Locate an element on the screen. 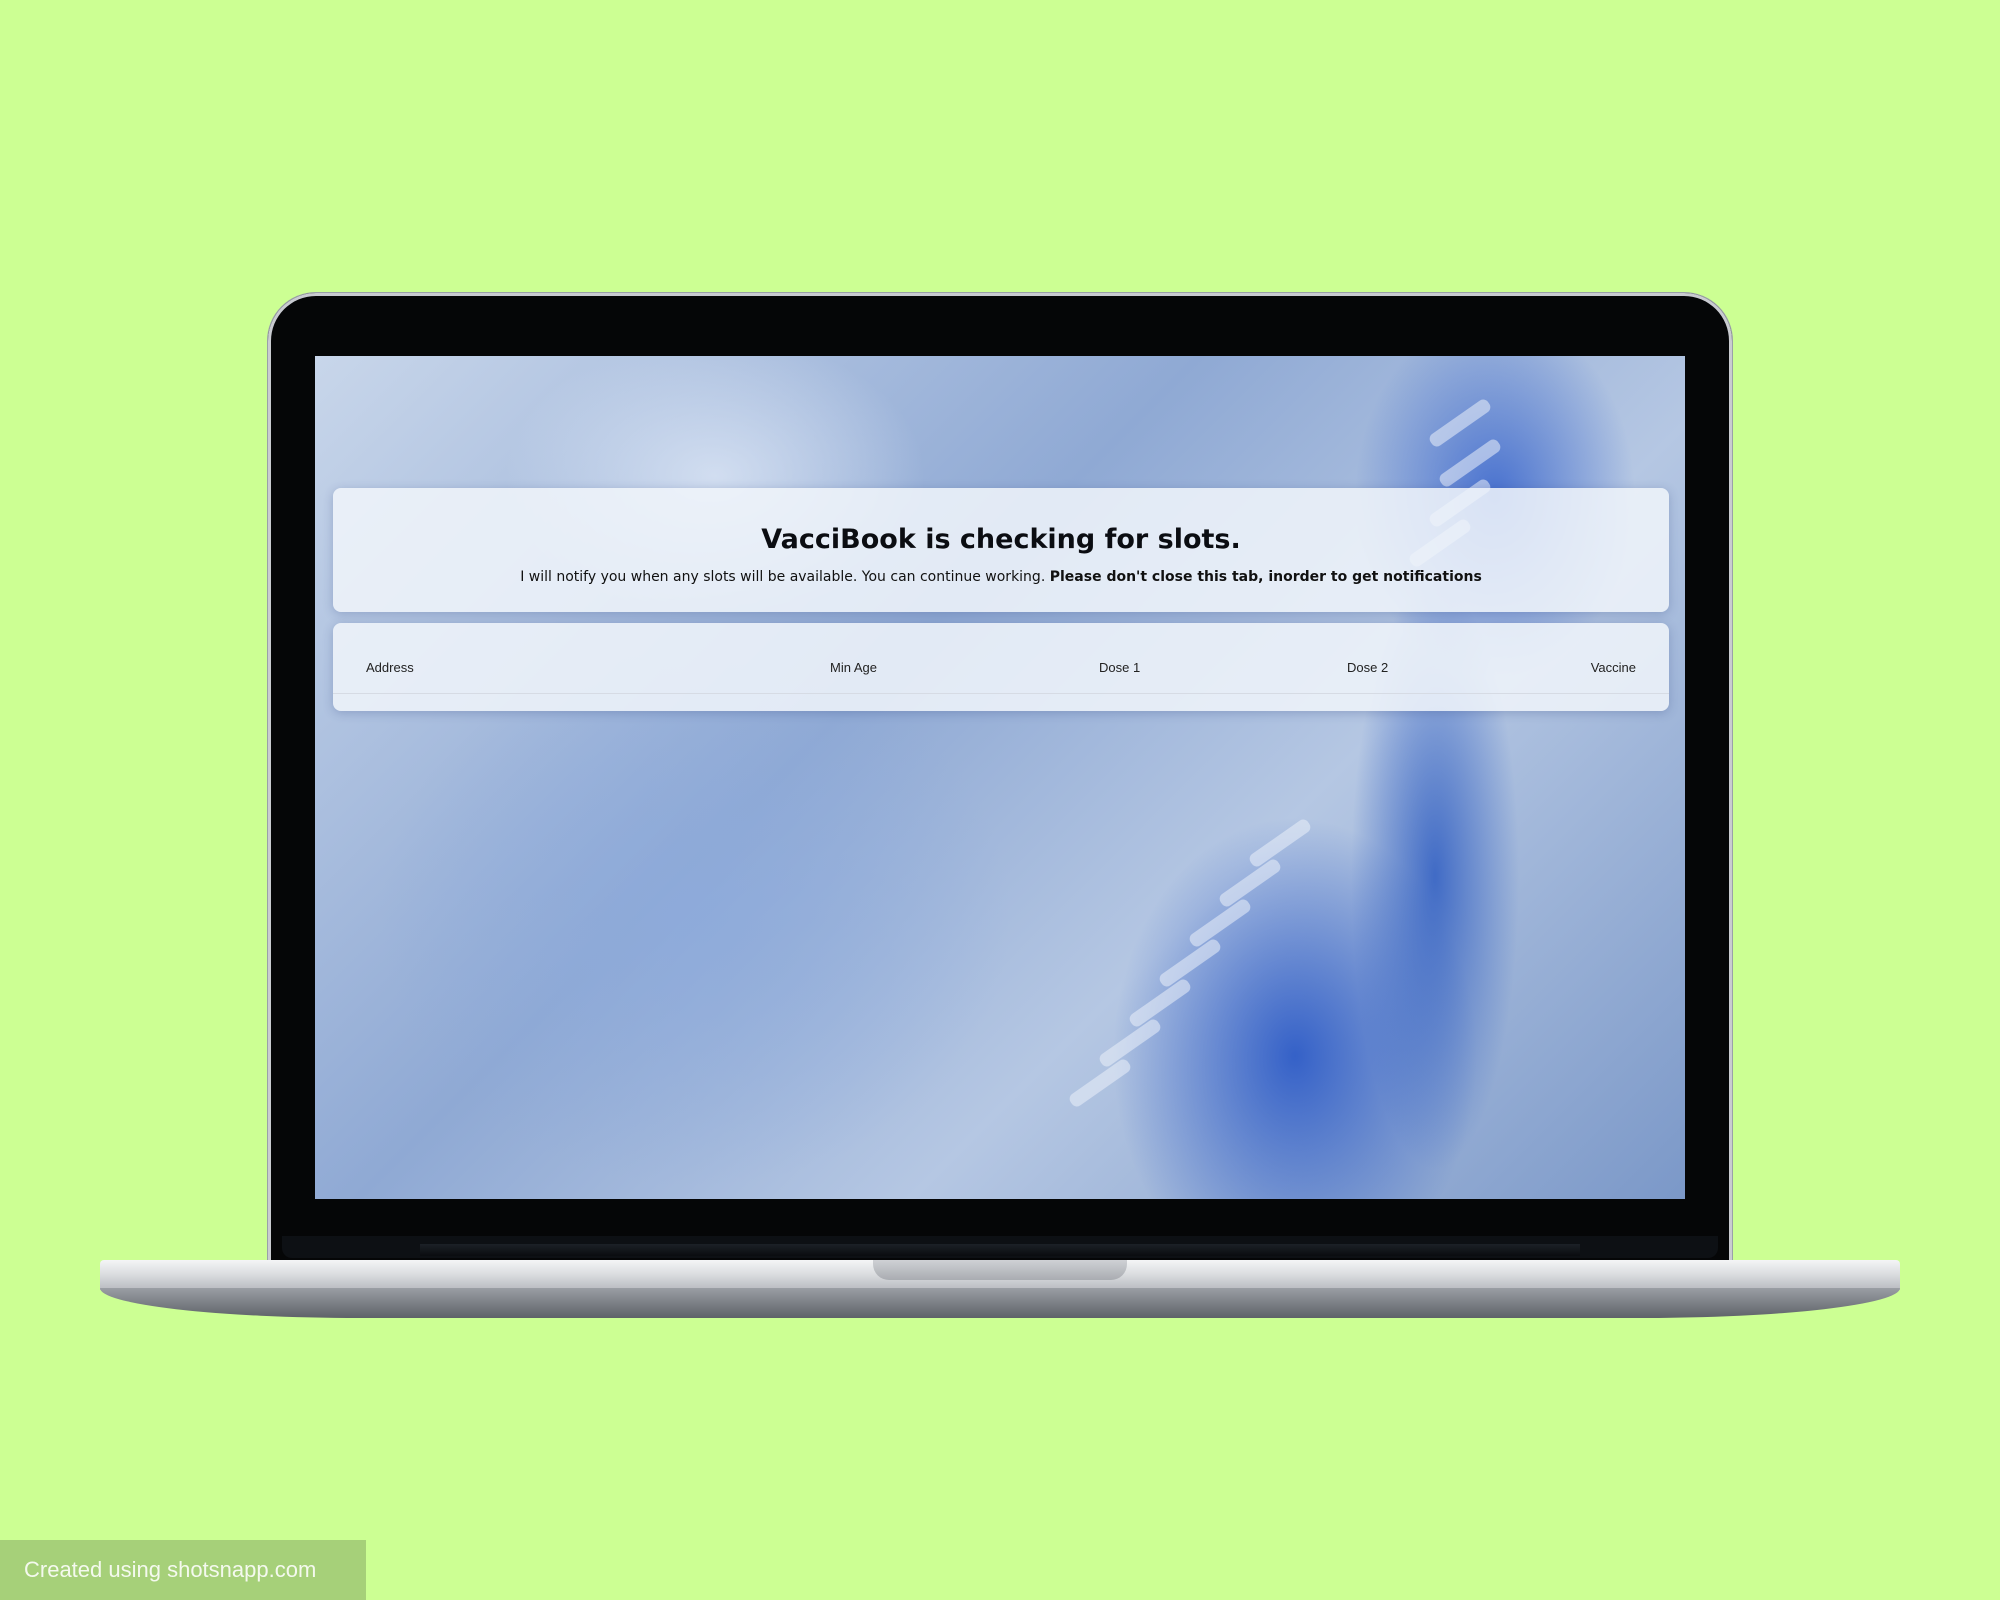  column-header-address: Address is located at coordinates (390, 667).